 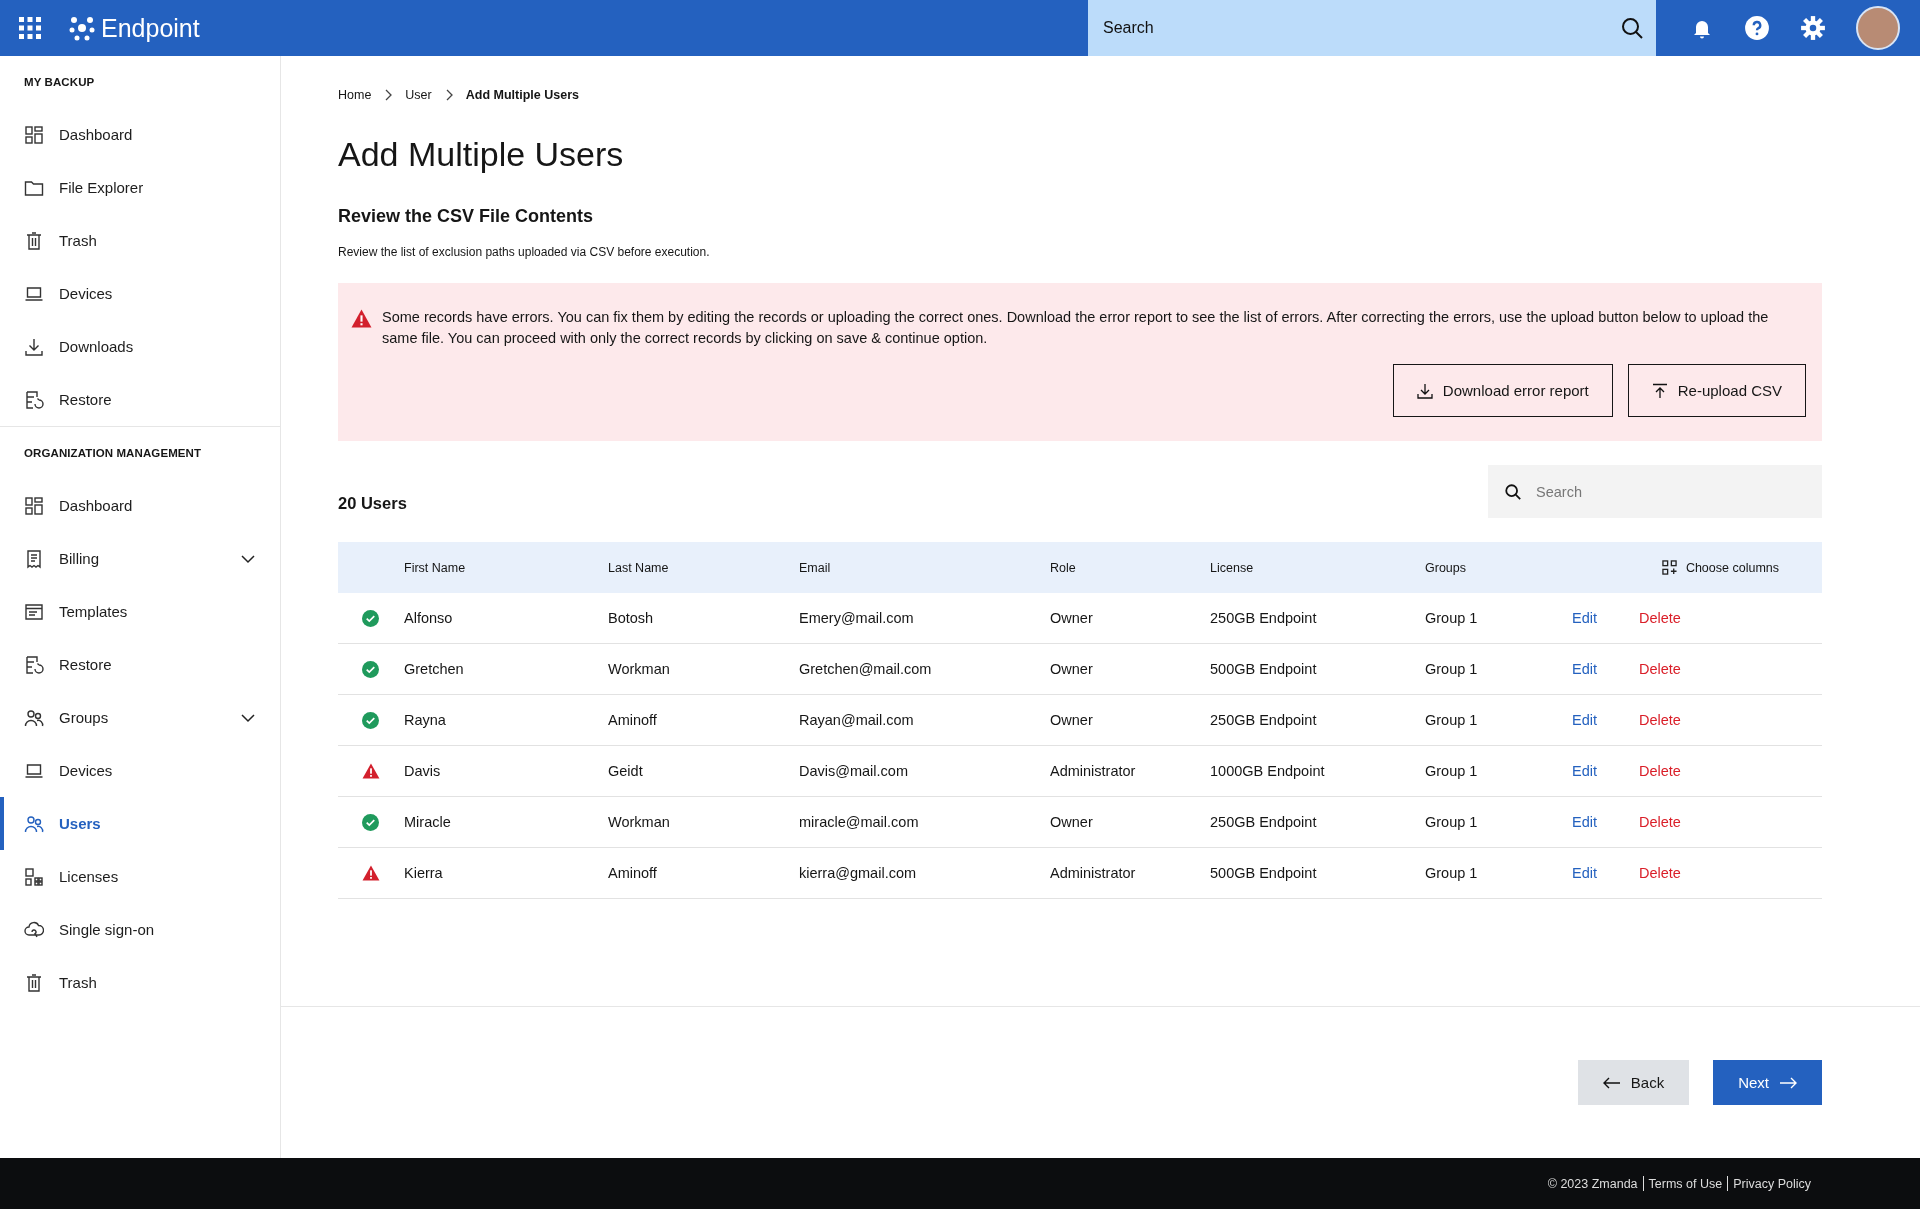 I want to click on table-cell-text: Rayna, so click(x=425, y=720).